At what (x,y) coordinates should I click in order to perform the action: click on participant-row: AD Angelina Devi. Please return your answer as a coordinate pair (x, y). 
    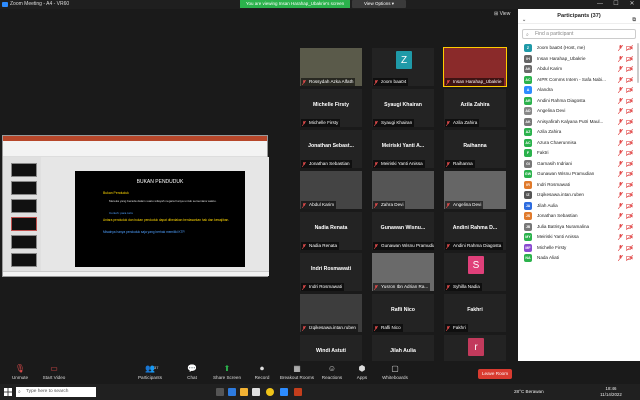
    Looking at the image, I should click on (579, 111).